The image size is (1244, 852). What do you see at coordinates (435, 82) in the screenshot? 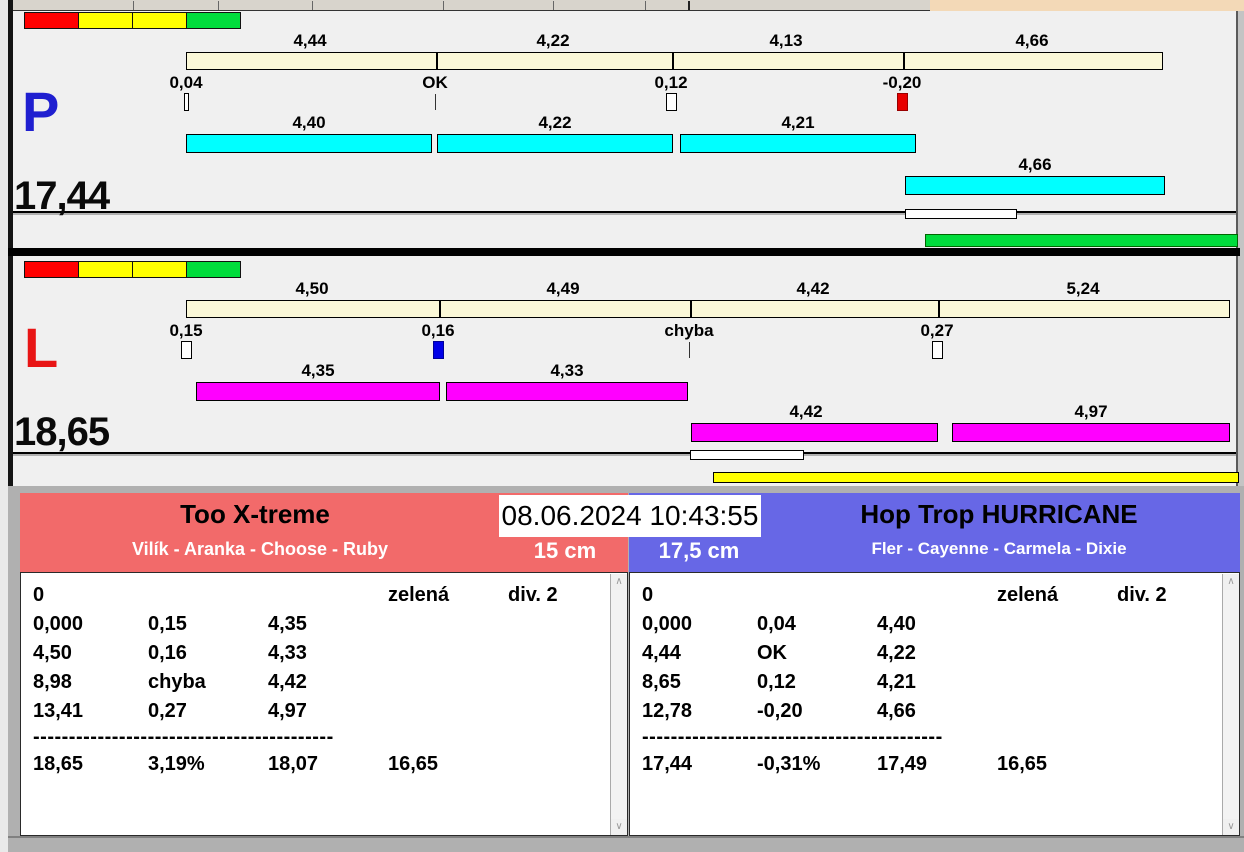
I see `p-crossing-label-2: OK` at bounding box center [435, 82].